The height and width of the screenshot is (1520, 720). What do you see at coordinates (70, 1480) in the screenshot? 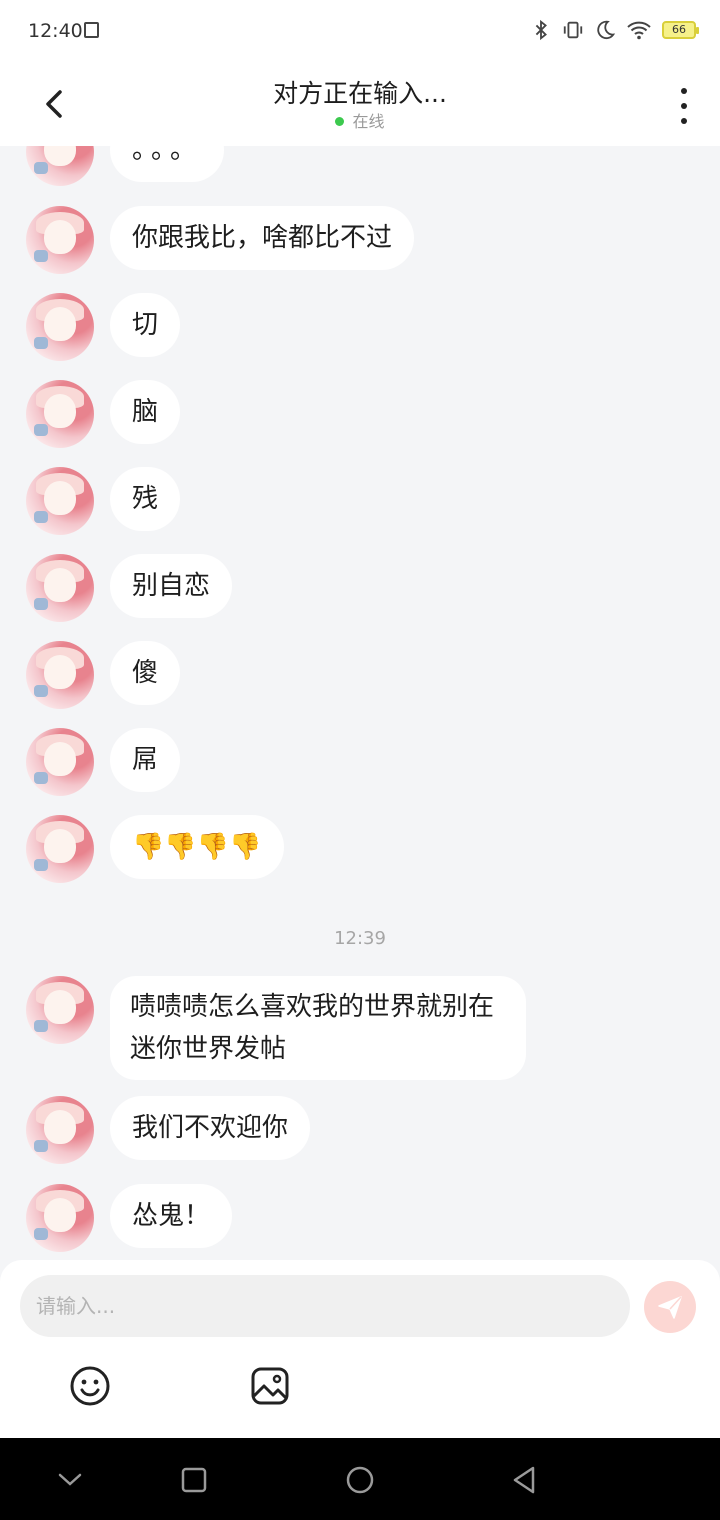
I see `nav-collapse-icon` at bounding box center [70, 1480].